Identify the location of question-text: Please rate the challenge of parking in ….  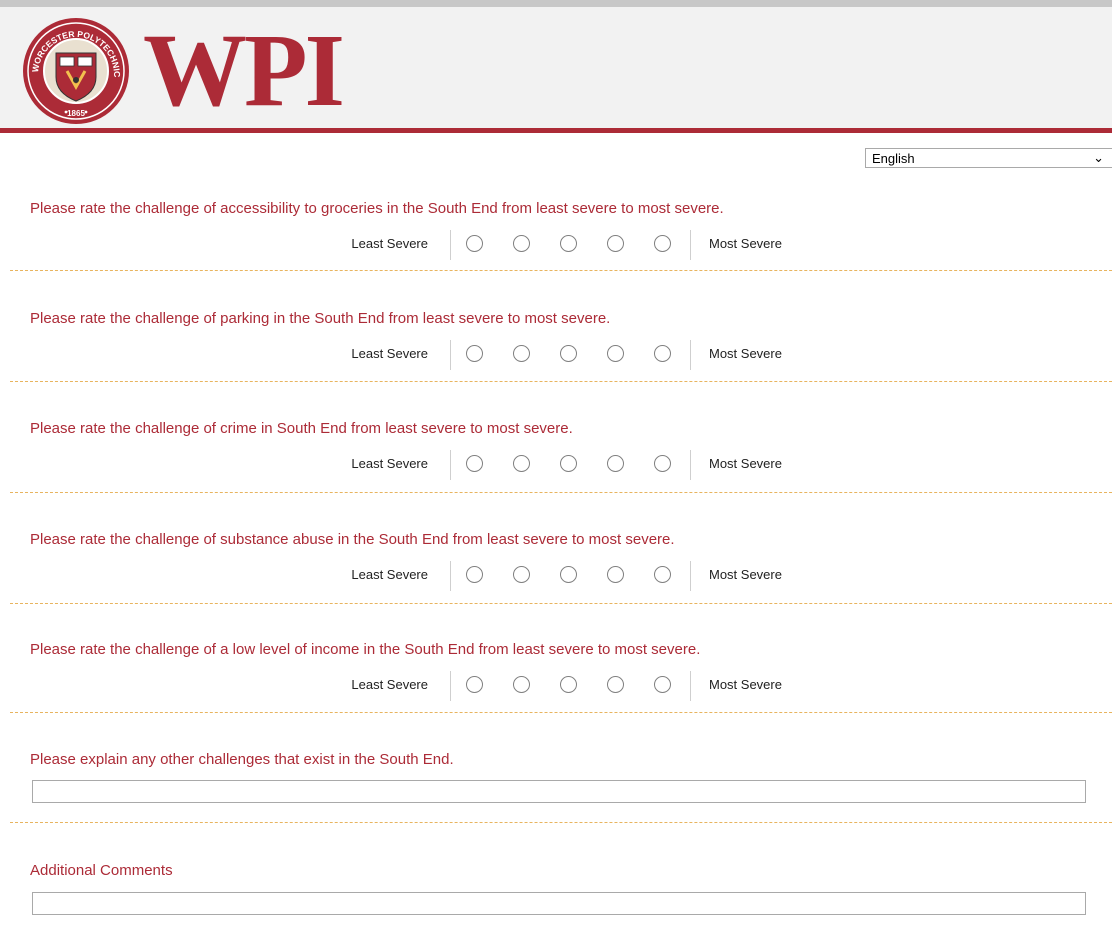
(320, 318).